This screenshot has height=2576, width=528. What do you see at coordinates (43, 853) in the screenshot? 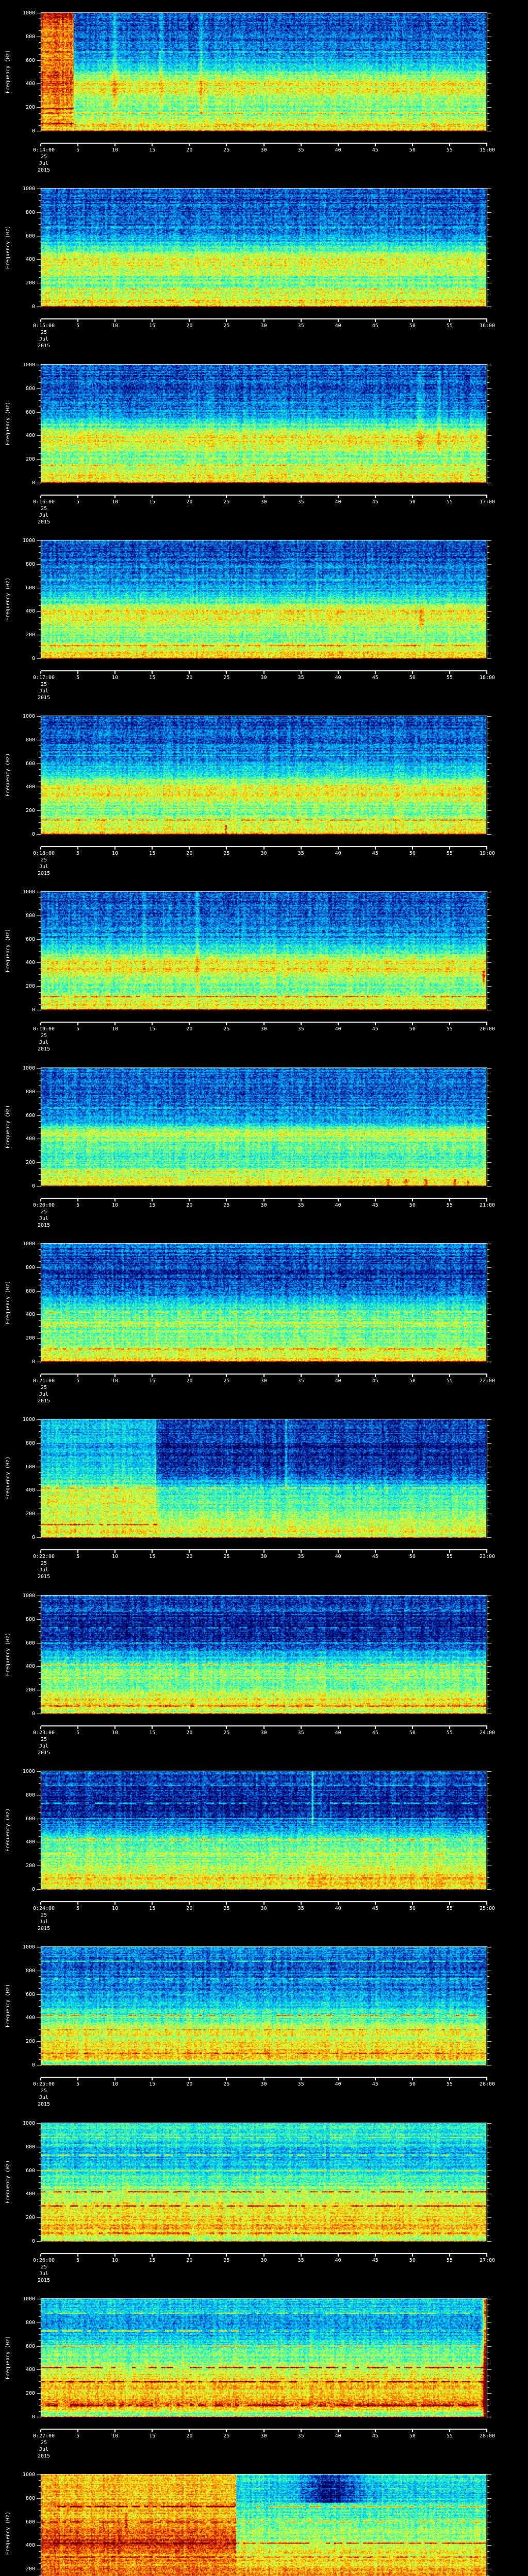
I see `x-axis-start-time-label: 0:18:00` at bounding box center [43, 853].